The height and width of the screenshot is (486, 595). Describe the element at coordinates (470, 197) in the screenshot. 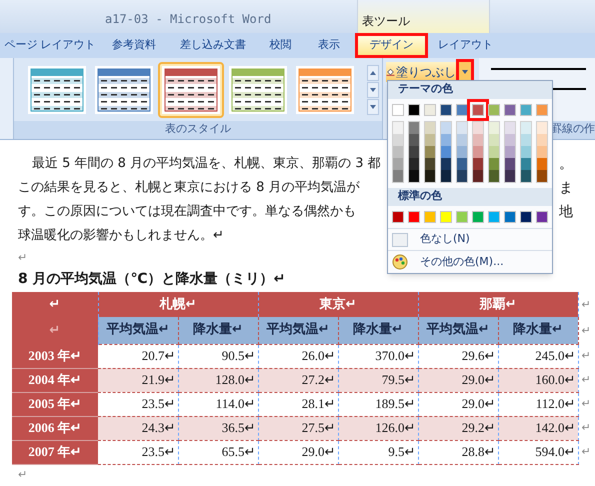

I see `menu-section-header: 標準の色` at that location.